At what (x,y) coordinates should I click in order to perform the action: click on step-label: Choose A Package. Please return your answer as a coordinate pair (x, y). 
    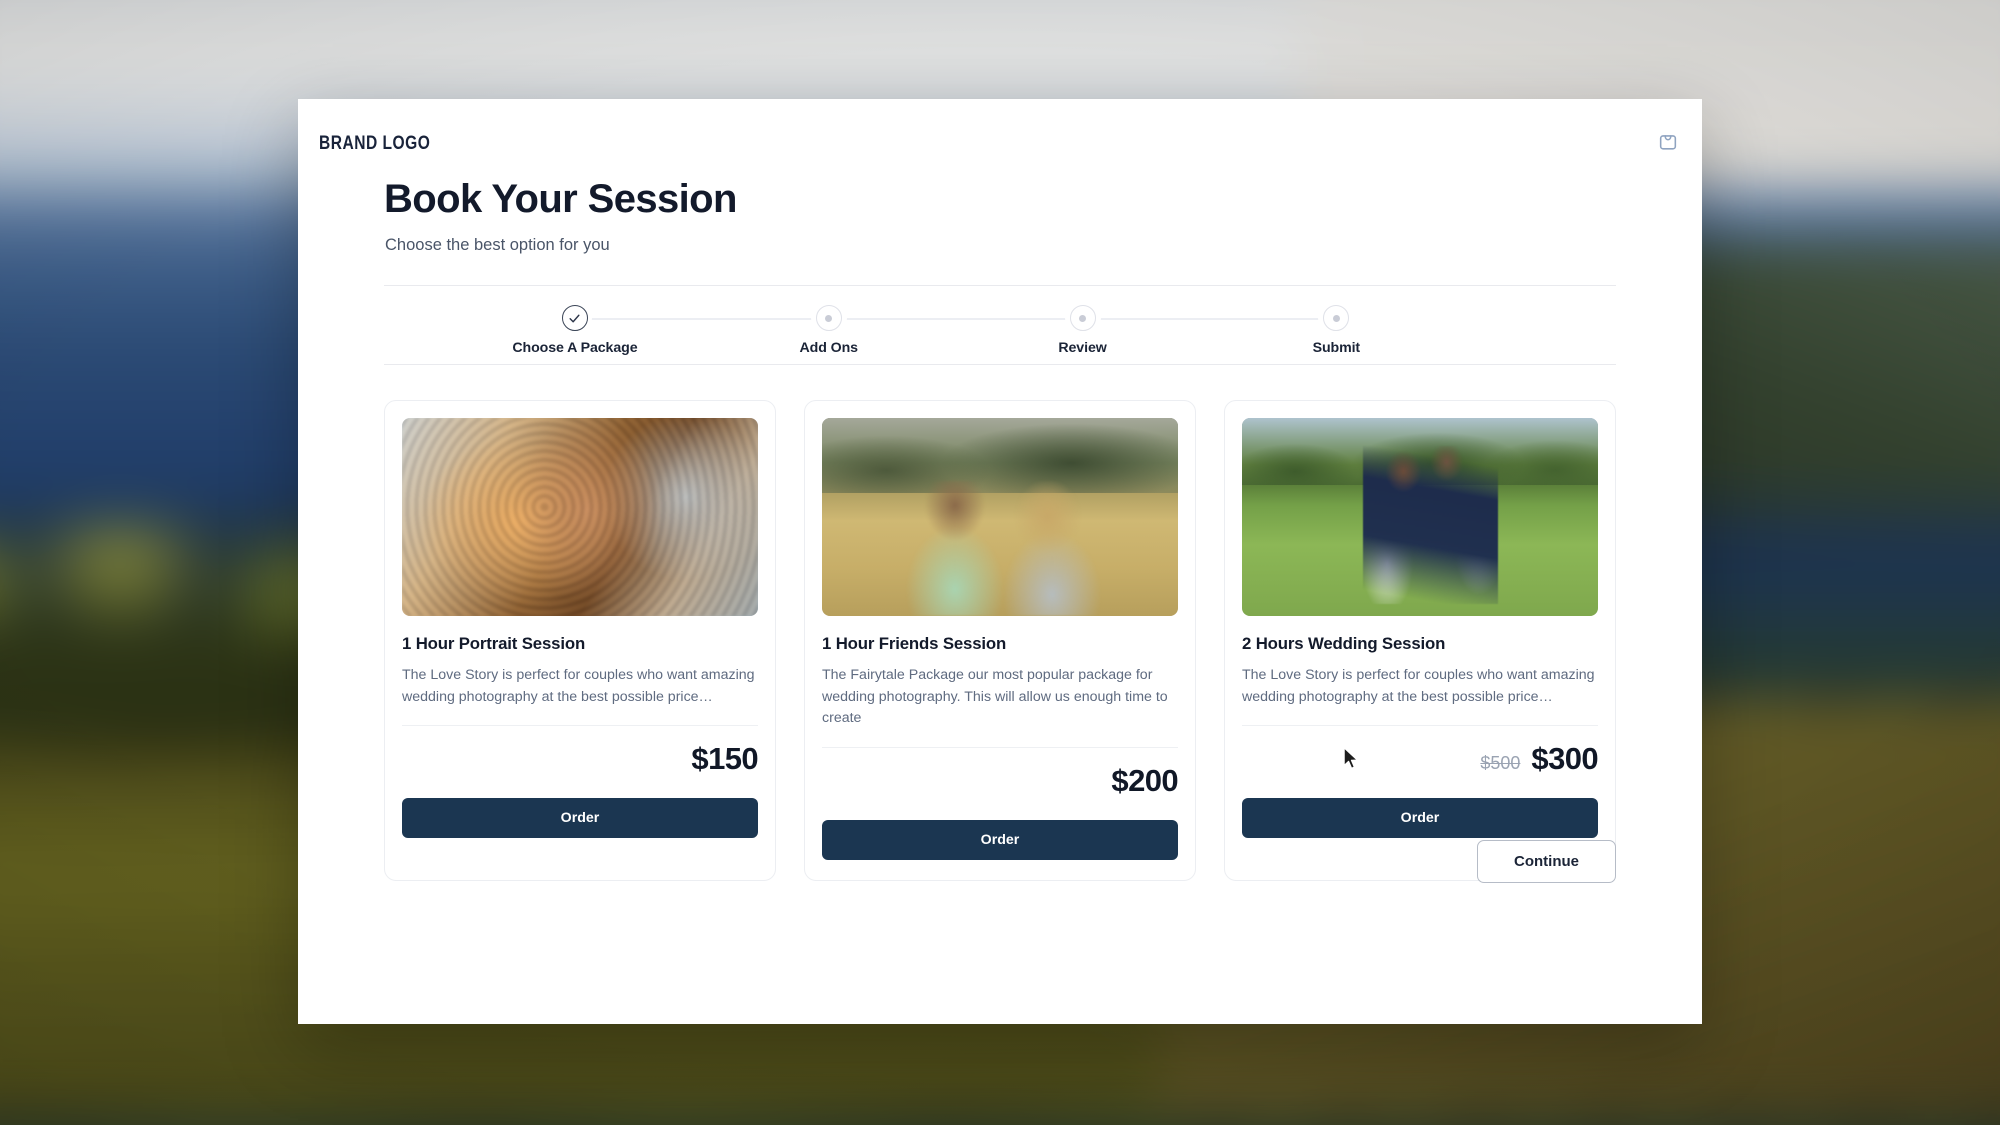
    Looking at the image, I should click on (575, 348).